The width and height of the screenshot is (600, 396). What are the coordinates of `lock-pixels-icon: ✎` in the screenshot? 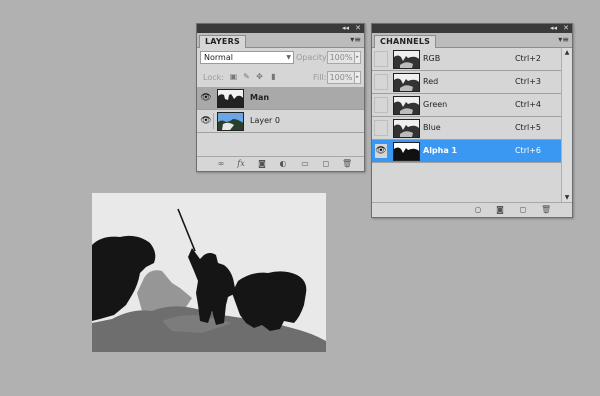 It's located at (246, 76).